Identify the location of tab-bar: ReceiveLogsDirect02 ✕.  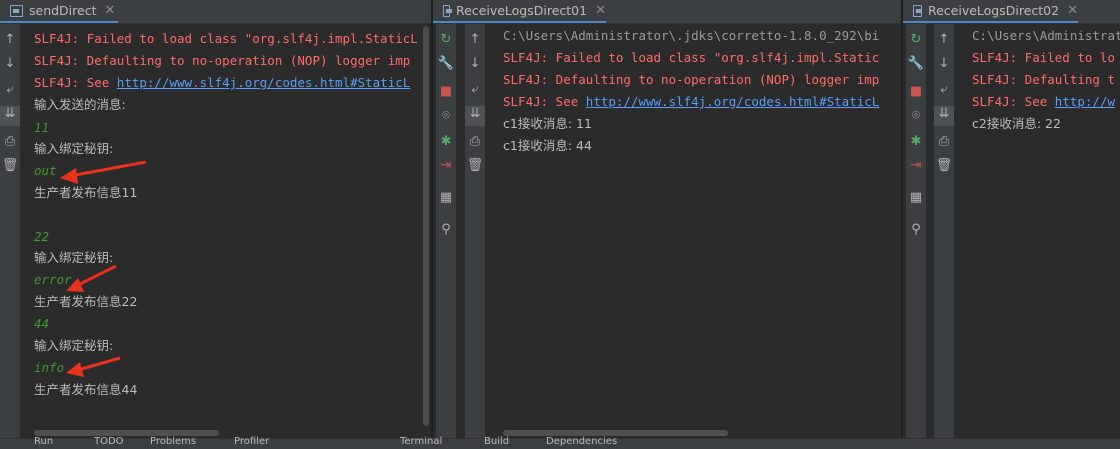
(1011, 12).